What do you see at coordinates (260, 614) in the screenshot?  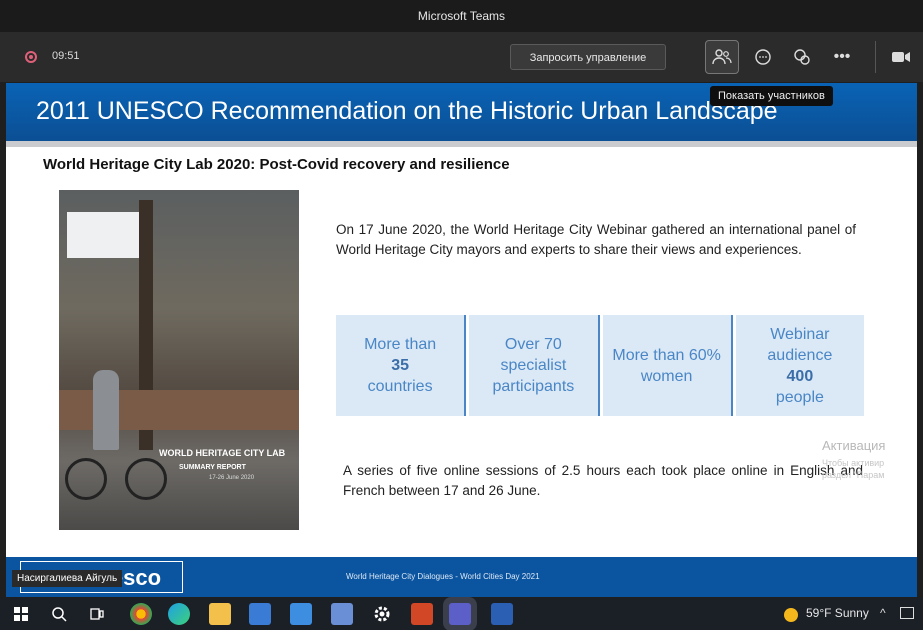 I see `store-icon` at bounding box center [260, 614].